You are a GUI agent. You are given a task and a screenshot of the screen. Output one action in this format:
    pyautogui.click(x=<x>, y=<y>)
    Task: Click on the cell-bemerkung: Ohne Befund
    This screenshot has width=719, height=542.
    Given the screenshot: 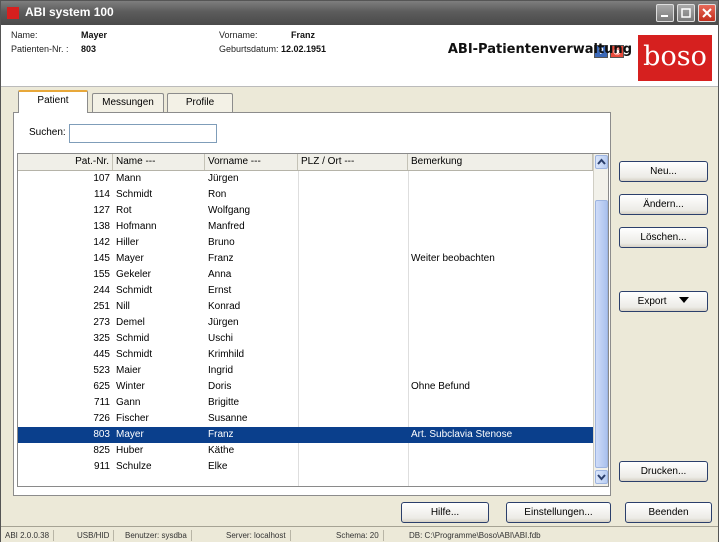 What is the action you would take?
    pyautogui.click(x=440, y=386)
    